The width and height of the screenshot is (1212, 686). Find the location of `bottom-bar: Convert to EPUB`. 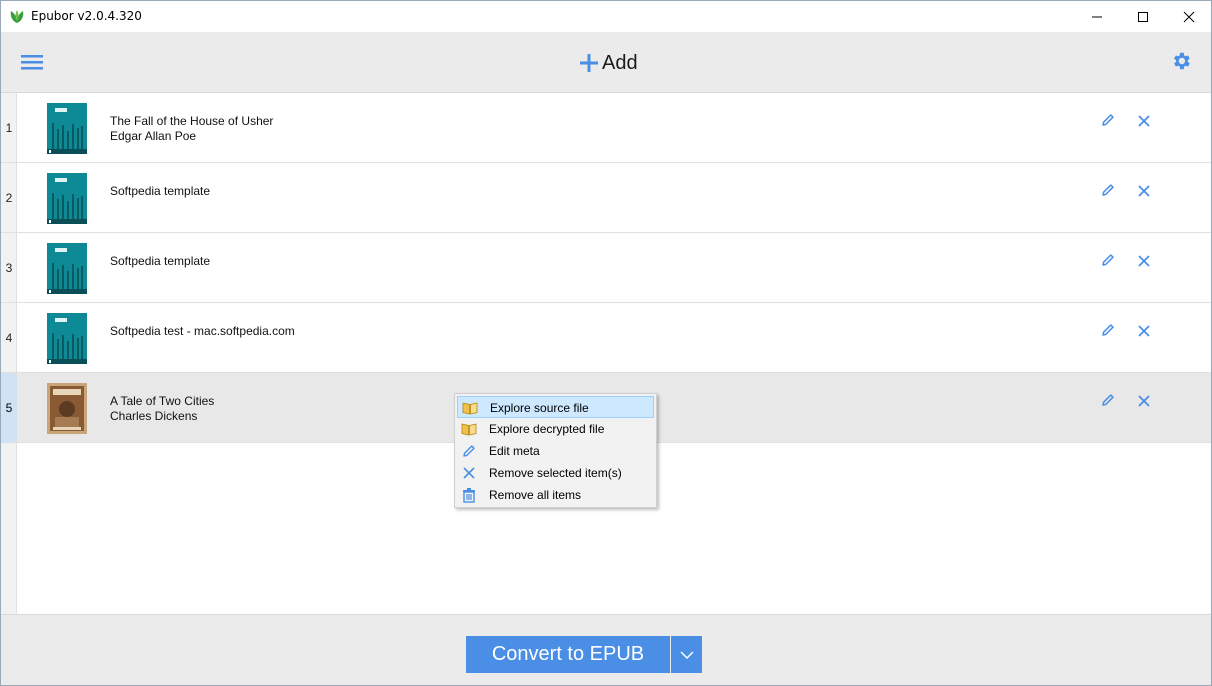

bottom-bar: Convert to EPUB is located at coordinates (606, 649).